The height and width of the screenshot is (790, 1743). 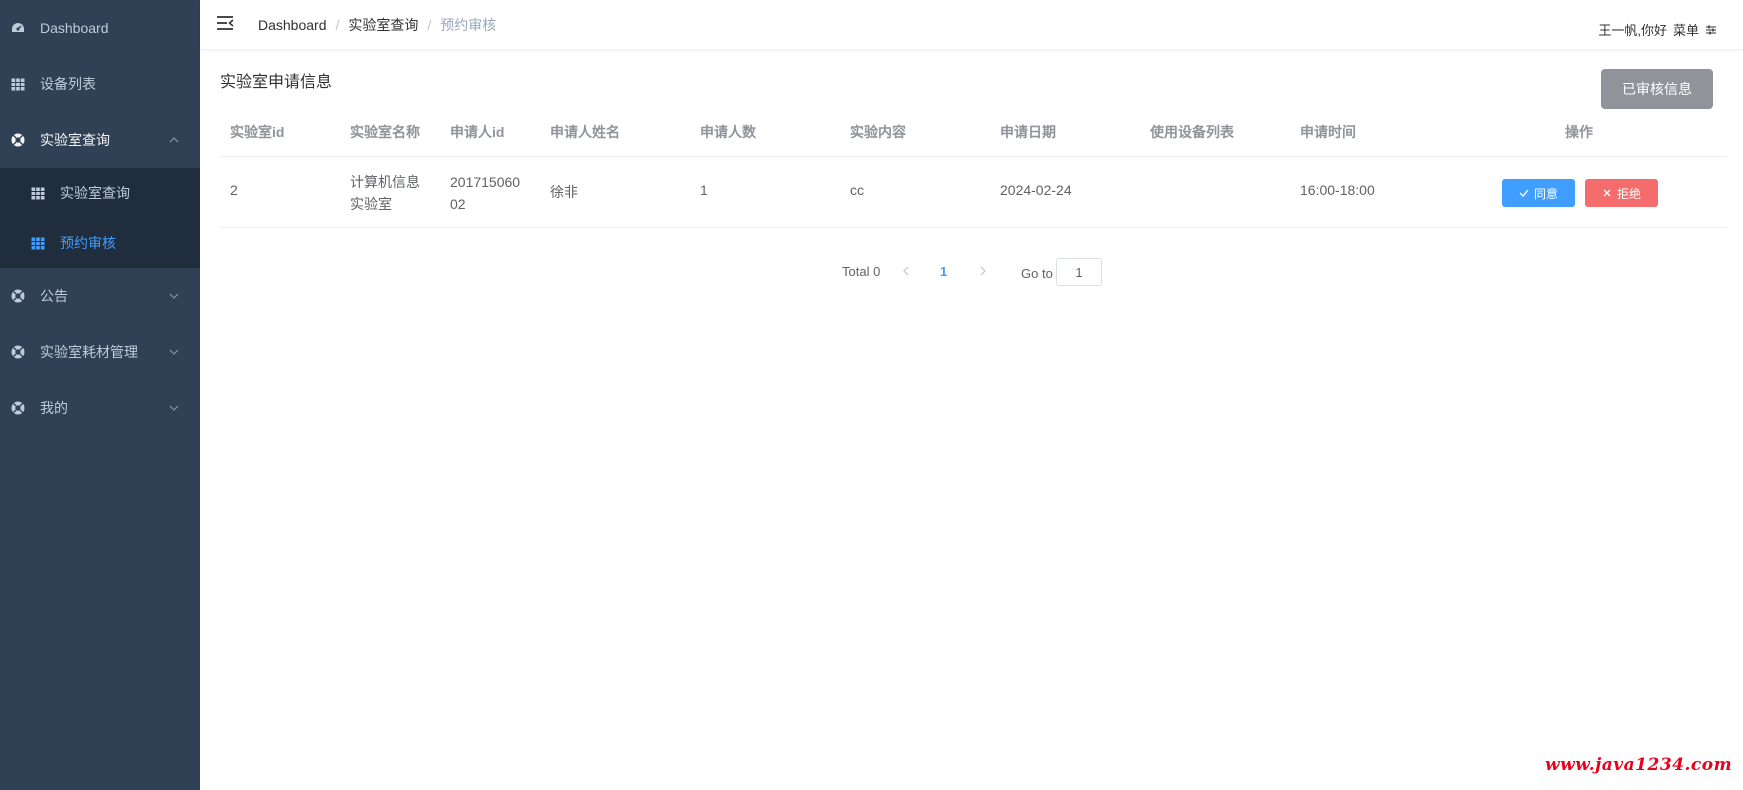 I want to click on column-header: 申请时间, so click(x=1328, y=132).